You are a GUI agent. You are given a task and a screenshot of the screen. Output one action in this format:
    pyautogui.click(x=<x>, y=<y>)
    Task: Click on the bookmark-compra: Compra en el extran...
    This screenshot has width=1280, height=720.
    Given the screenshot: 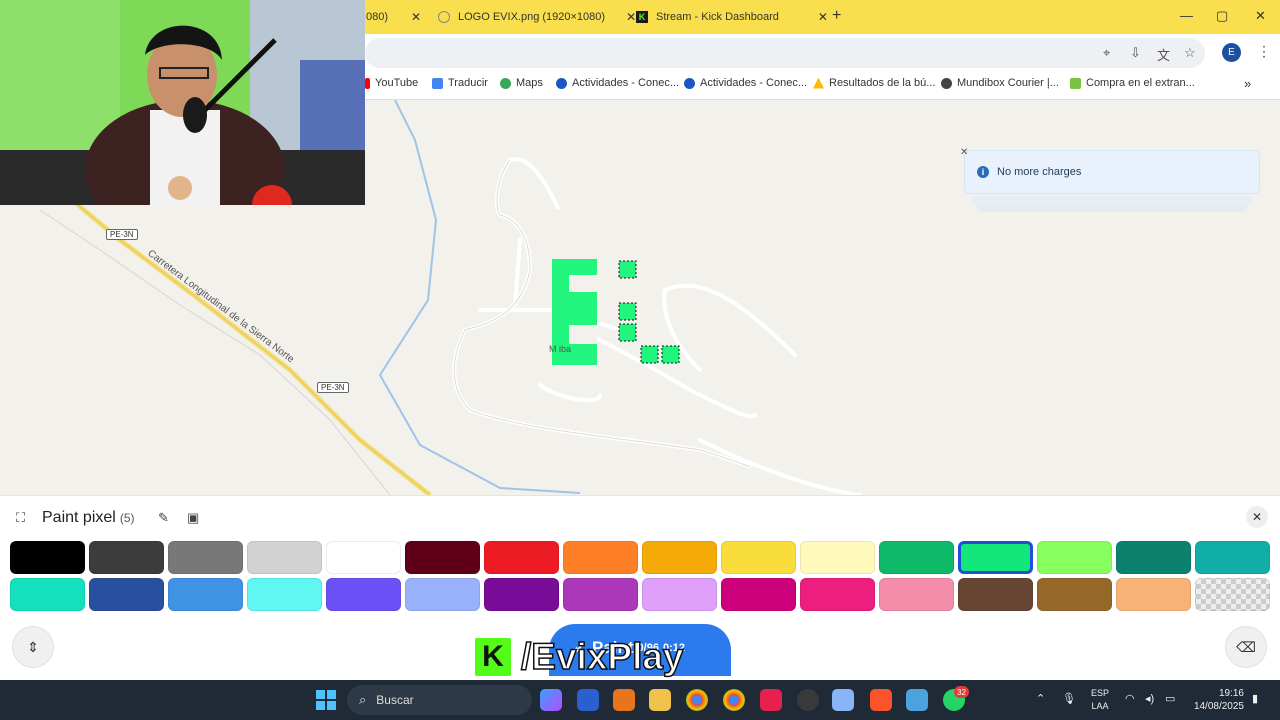 What is the action you would take?
    pyautogui.click(x=1132, y=83)
    